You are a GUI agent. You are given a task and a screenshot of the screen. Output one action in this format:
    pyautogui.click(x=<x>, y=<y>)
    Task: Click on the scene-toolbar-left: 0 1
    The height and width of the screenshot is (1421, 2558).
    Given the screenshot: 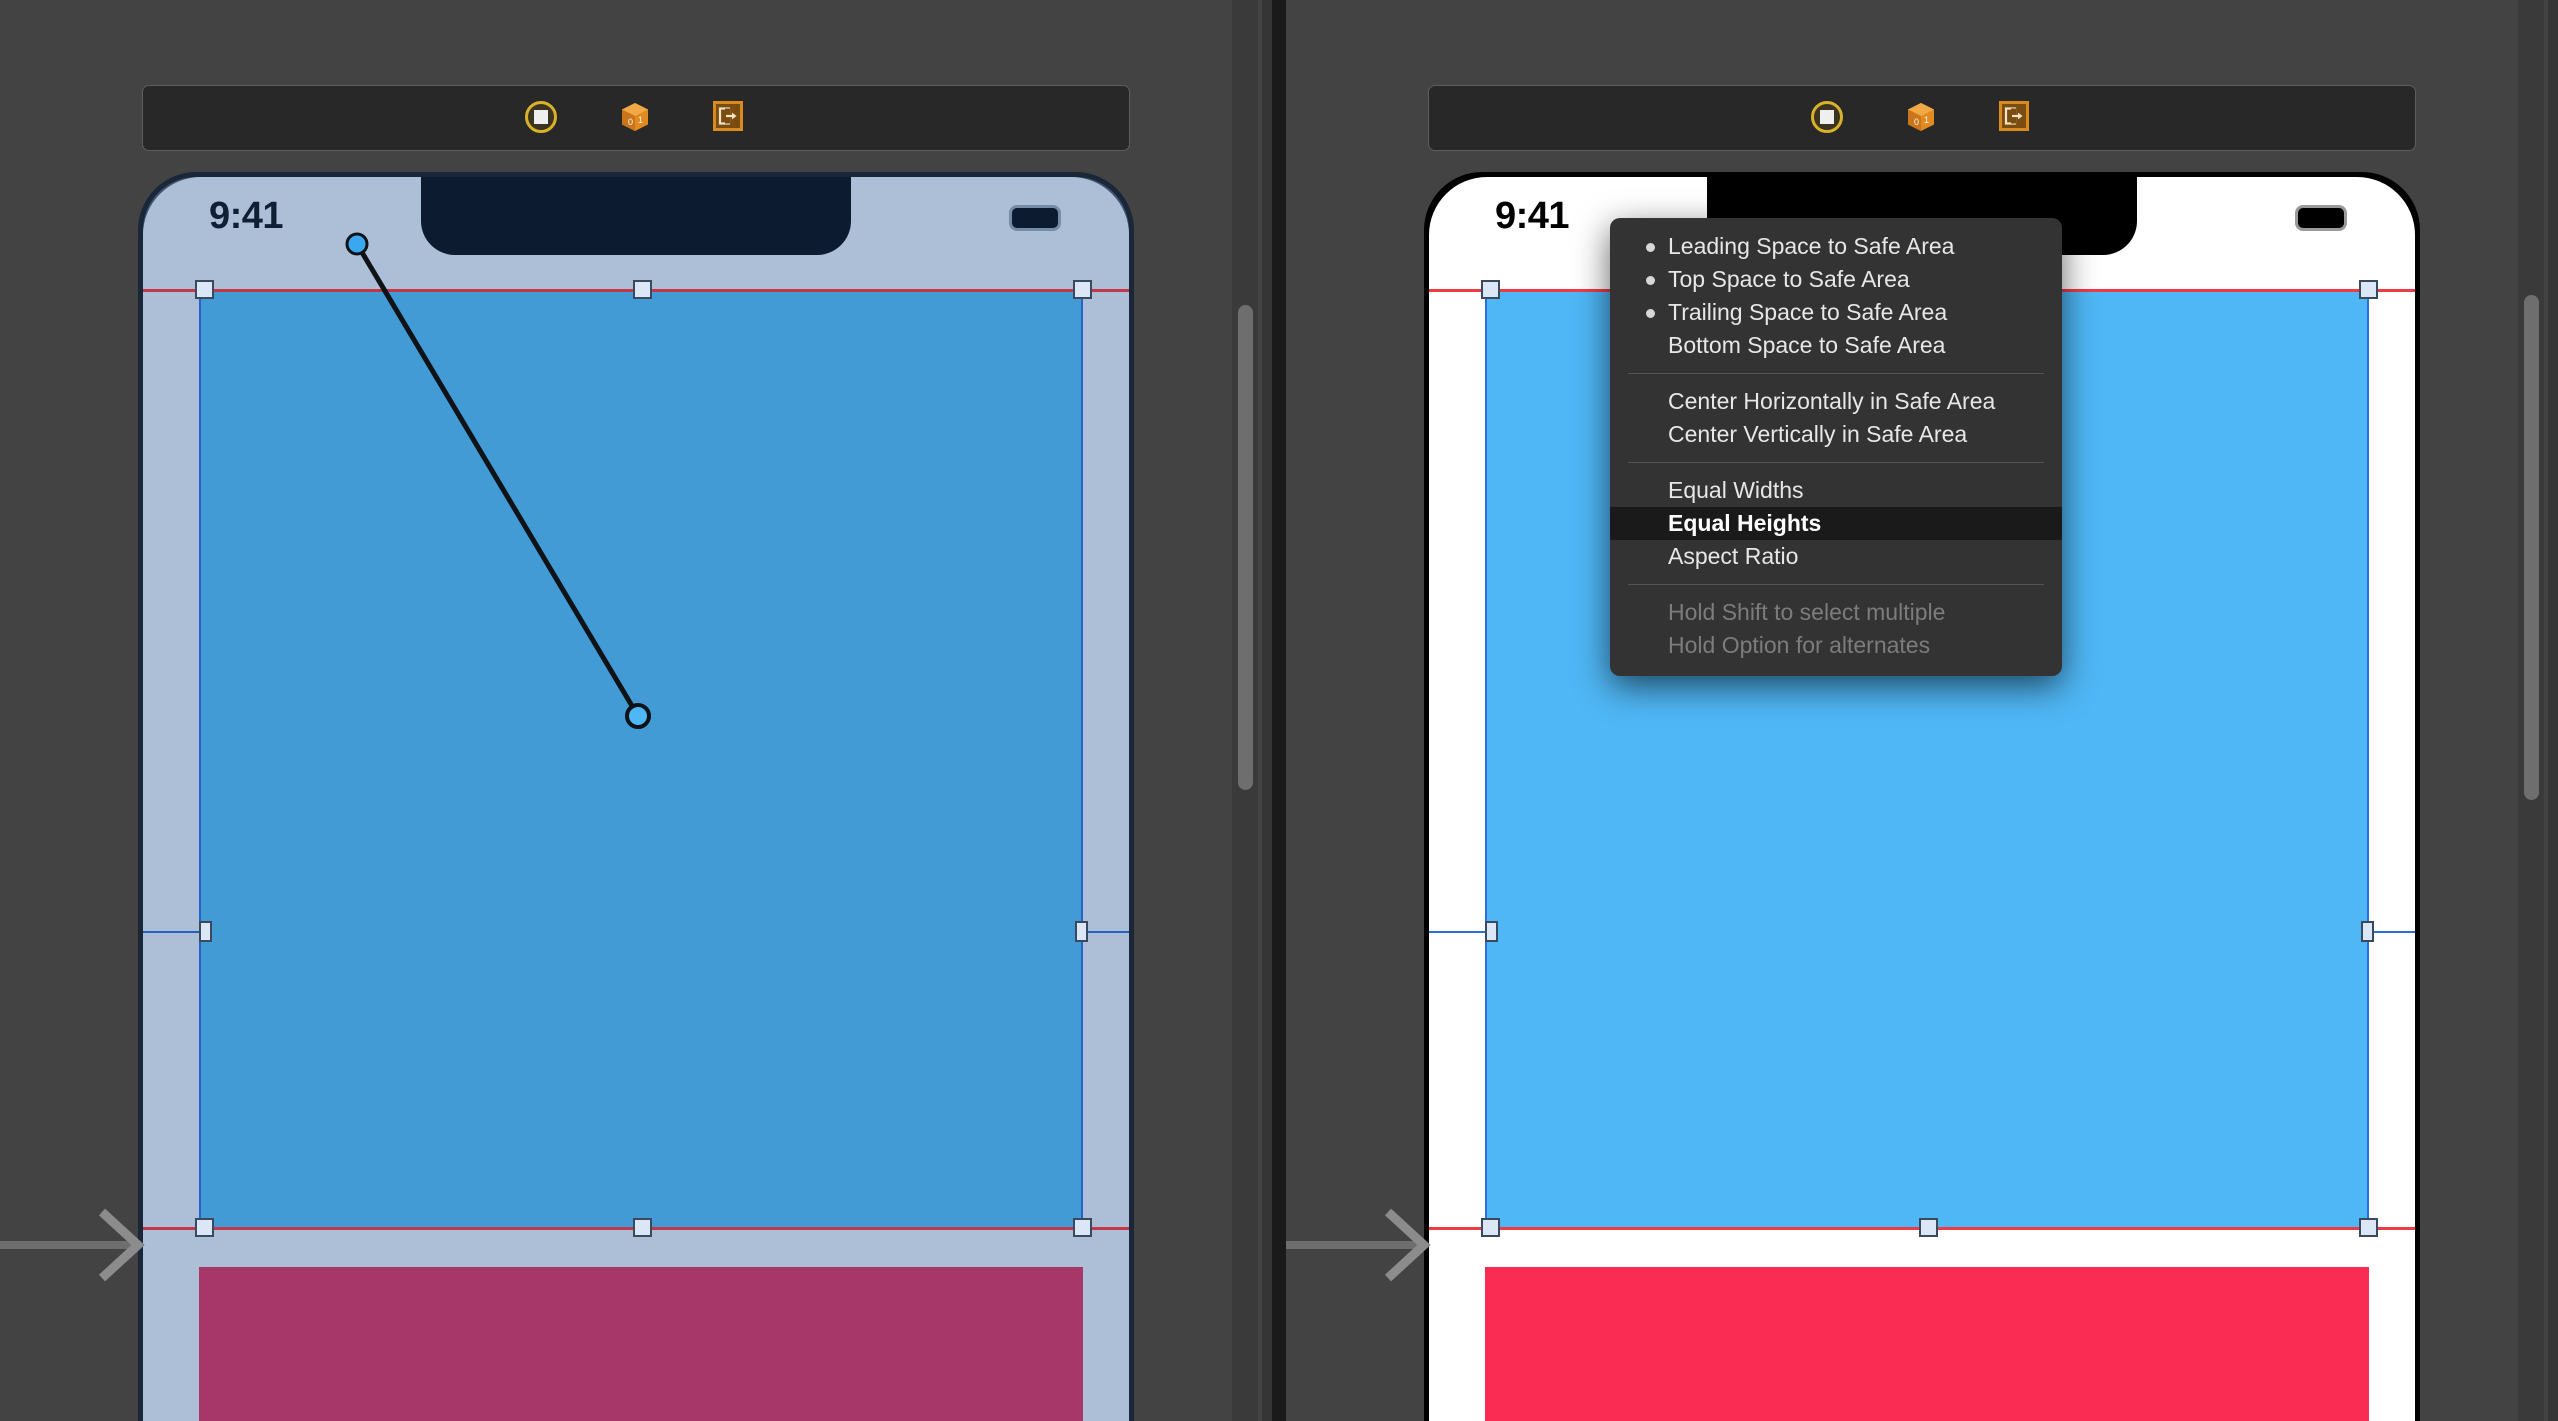 What is the action you would take?
    pyautogui.click(x=636, y=118)
    